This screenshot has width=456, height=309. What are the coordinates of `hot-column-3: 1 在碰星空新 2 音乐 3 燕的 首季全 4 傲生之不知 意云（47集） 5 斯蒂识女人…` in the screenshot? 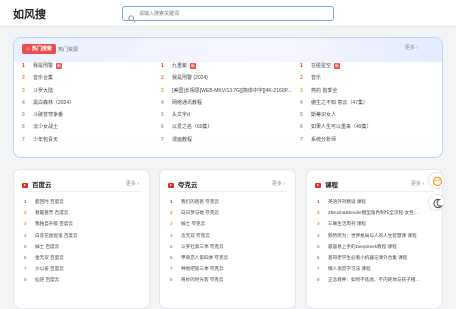 It's located at (368, 103).